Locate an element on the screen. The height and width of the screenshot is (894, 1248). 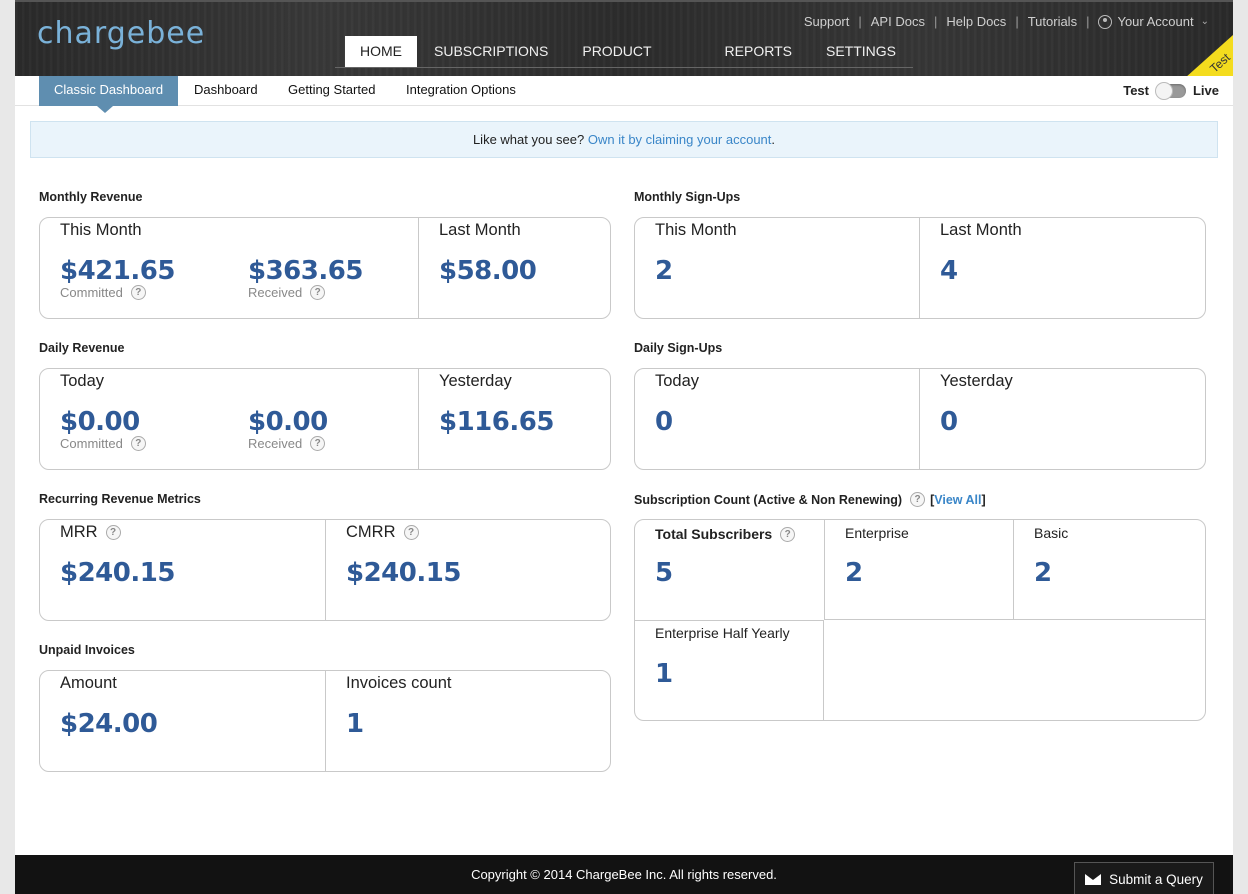
total-value-wrap: 5 is located at coordinates (729, 570).